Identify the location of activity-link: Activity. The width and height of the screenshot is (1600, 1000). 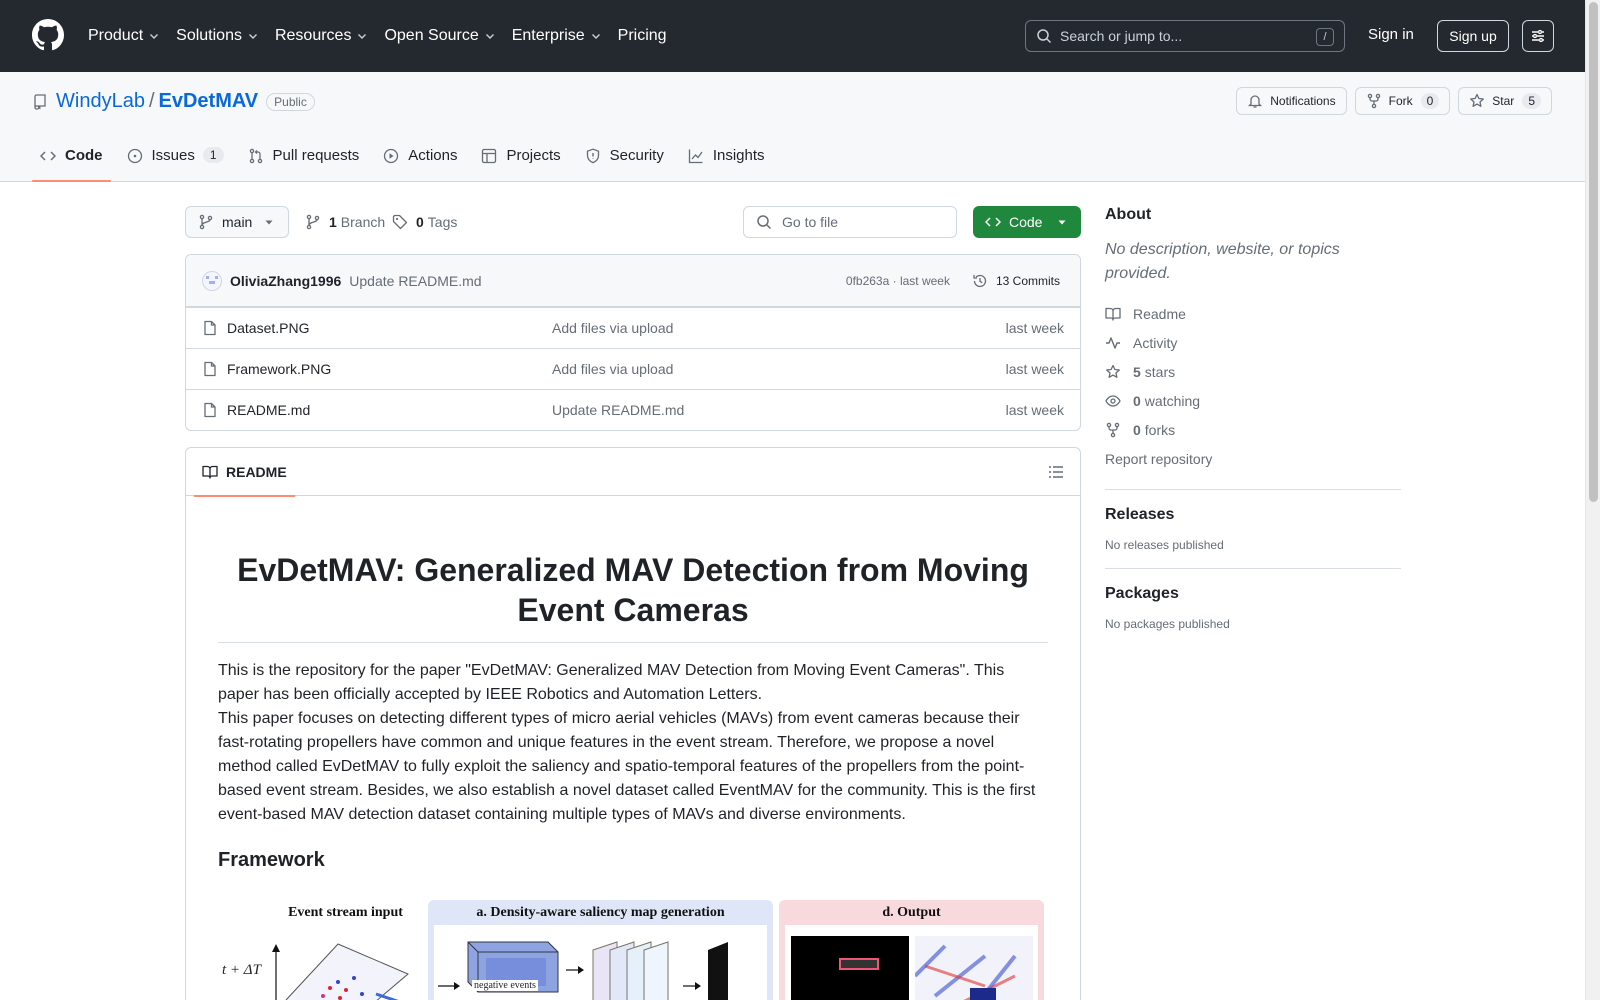
(1253, 342).